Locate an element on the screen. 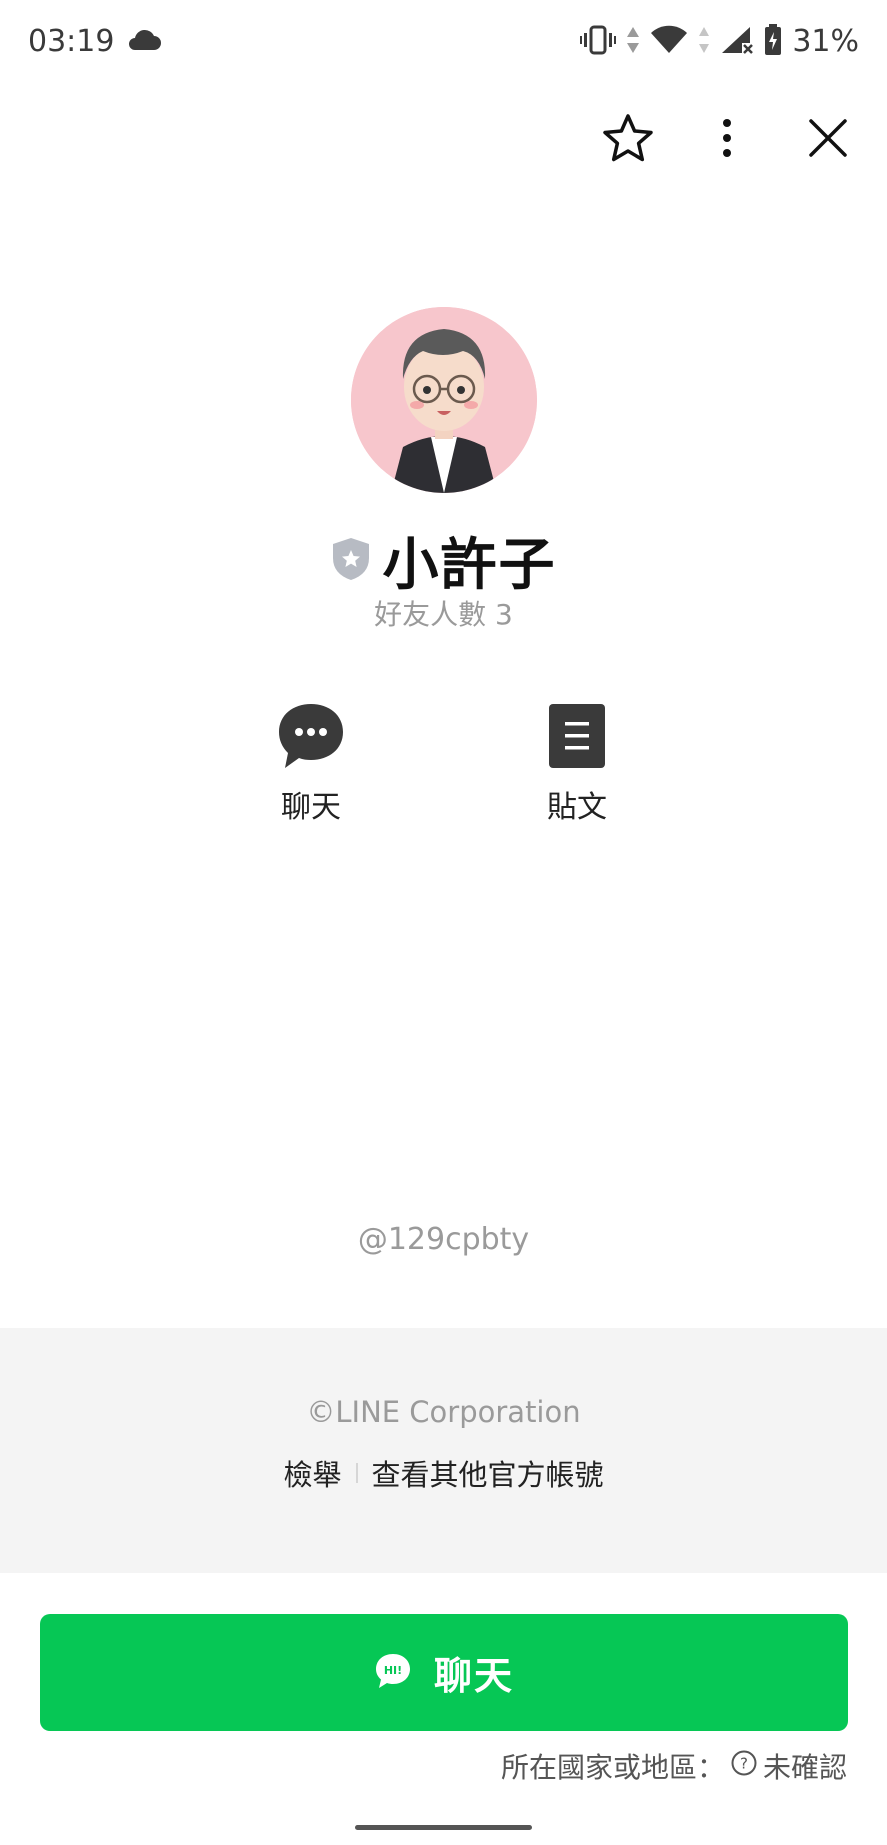 The height and width of the screenshot is (1845, 887). chat-button: HI! 聊天 is located at coordinates (444, 1672).